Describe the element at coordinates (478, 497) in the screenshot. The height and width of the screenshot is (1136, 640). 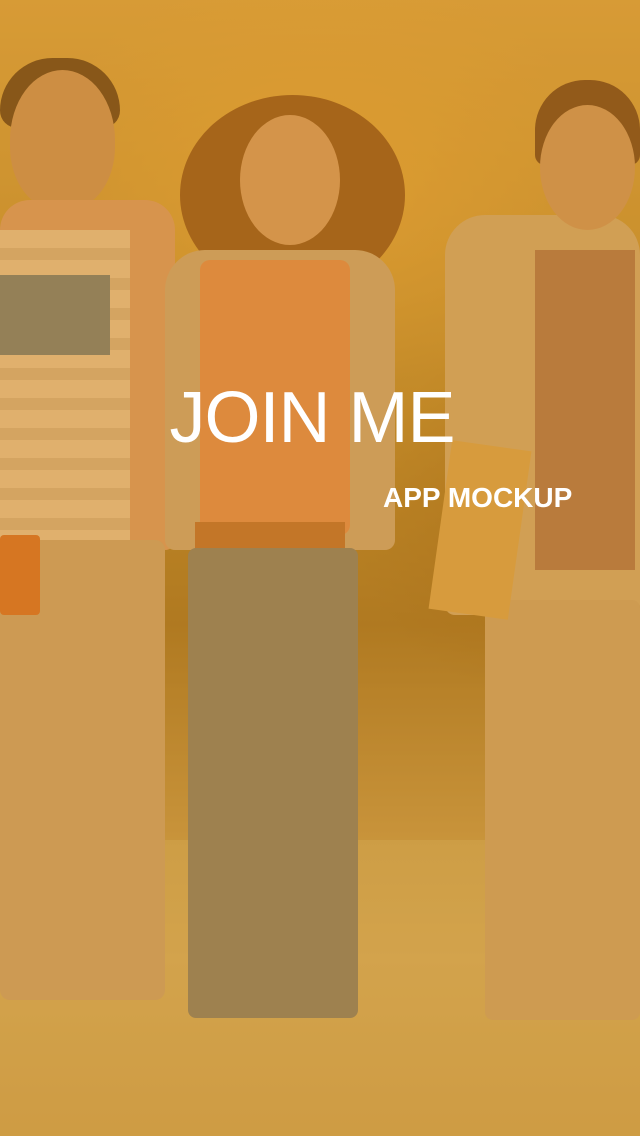
I see `app-subtitle: APP MOCKUP` at that location.